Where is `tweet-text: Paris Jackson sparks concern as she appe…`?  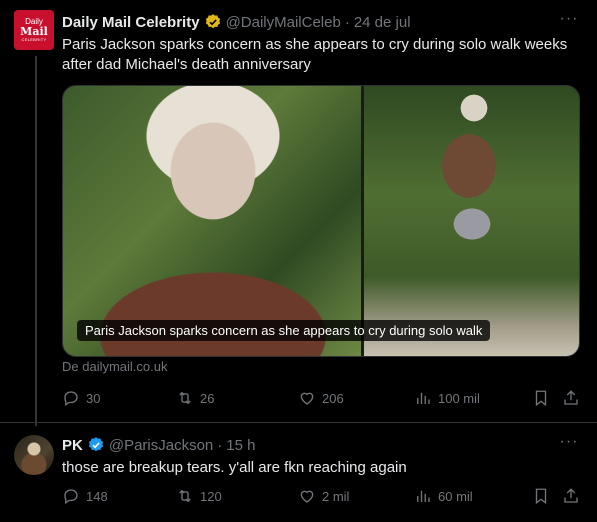
tweet-text: Paris Jackson sparks concern as she appe… is located at coordinates (315, 54).